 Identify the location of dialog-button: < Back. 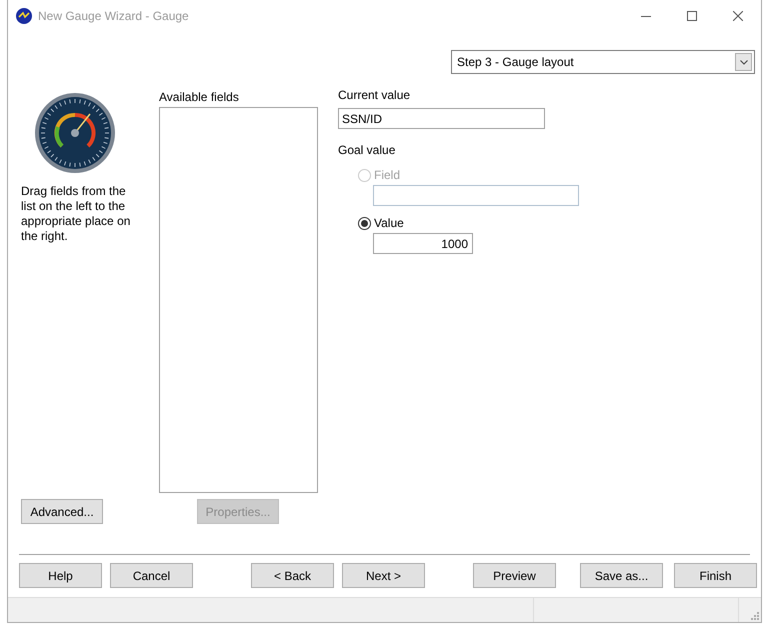
(292, 575).